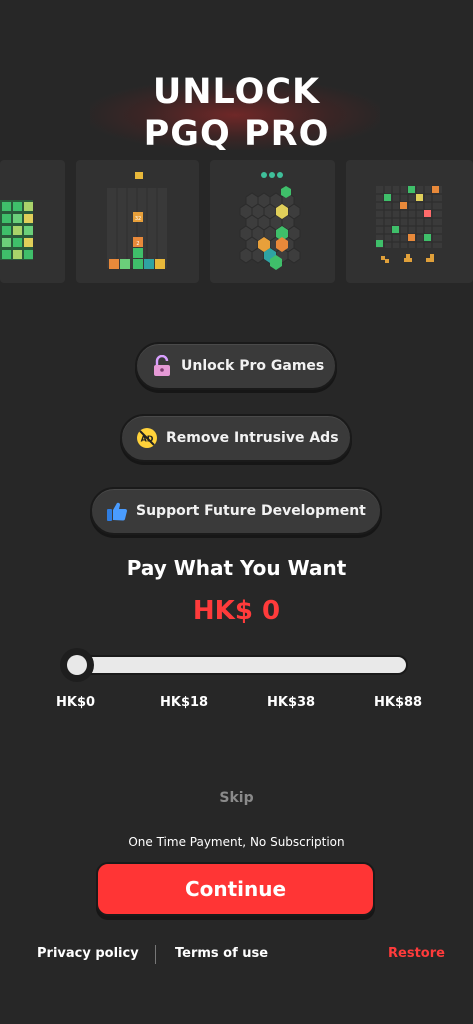 This screenshot has width=473, height=1024. What do you see at coordinates (235, 665) in the screenshot?
I see `price-slider-track` at bounding box center [235, 665].